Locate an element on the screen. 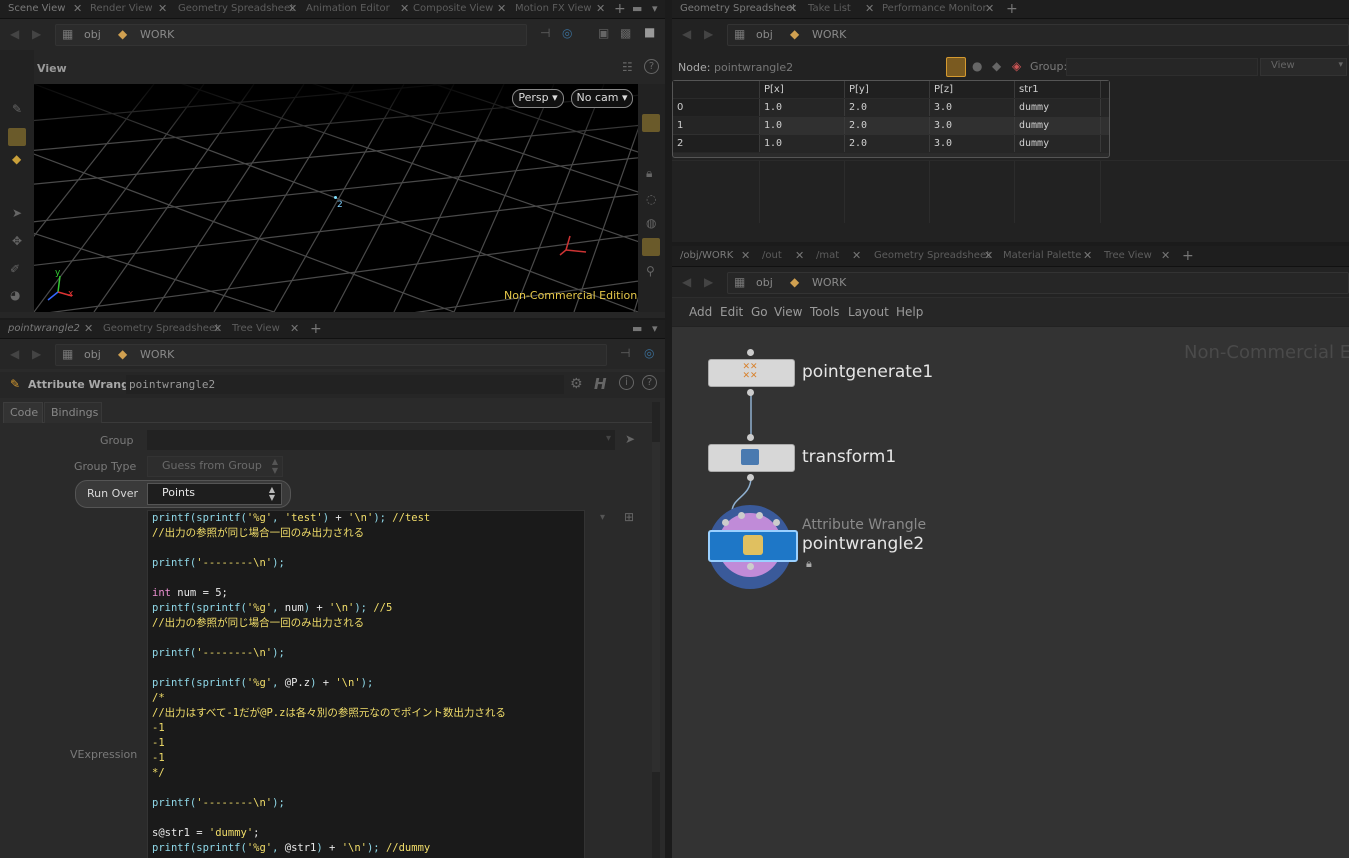  tab-material-palette: Material Palette is located at coordinates (1039, 256).